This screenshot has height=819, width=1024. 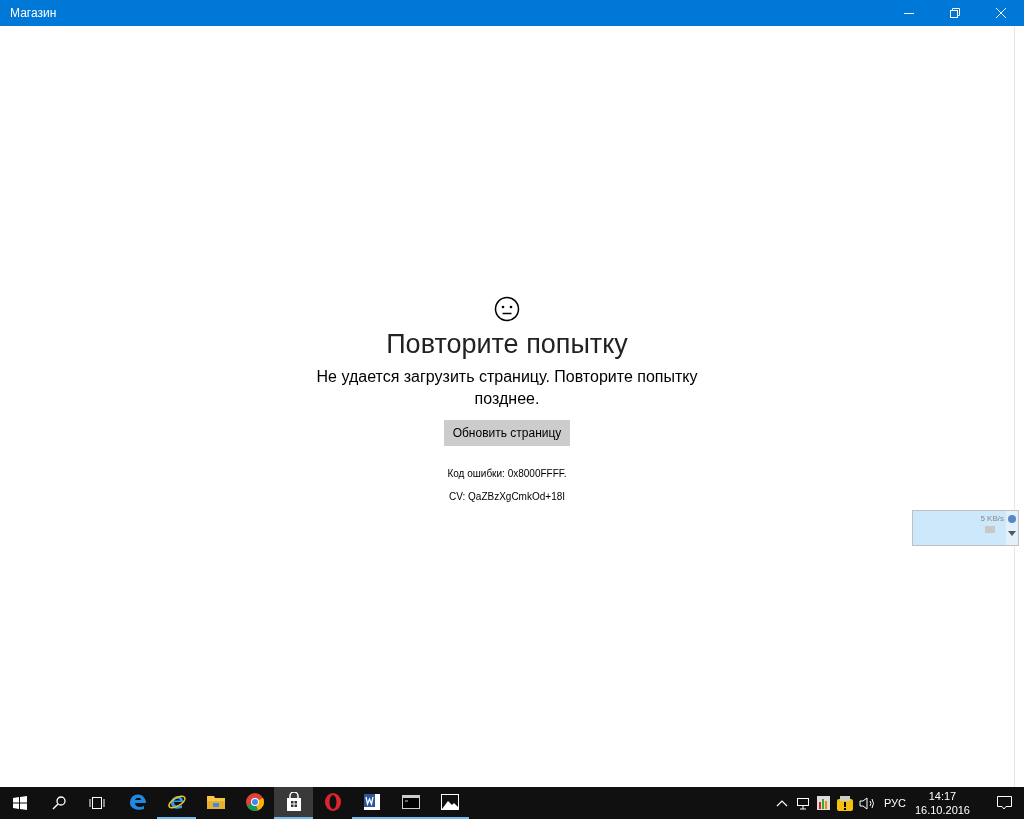 I want to click on language-indicator: РУС, so click(x=894, y=803).